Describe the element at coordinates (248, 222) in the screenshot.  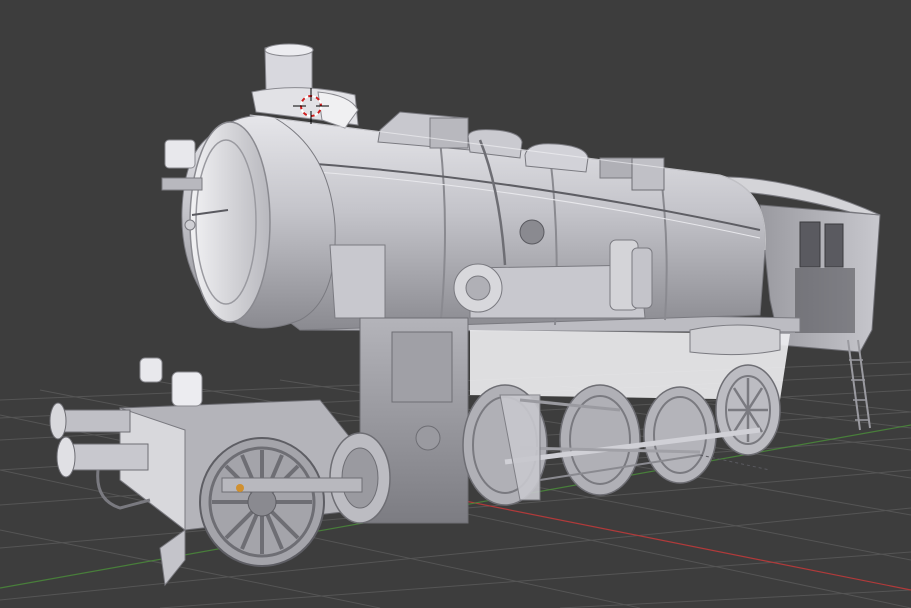
I see `smokebox` at that location.